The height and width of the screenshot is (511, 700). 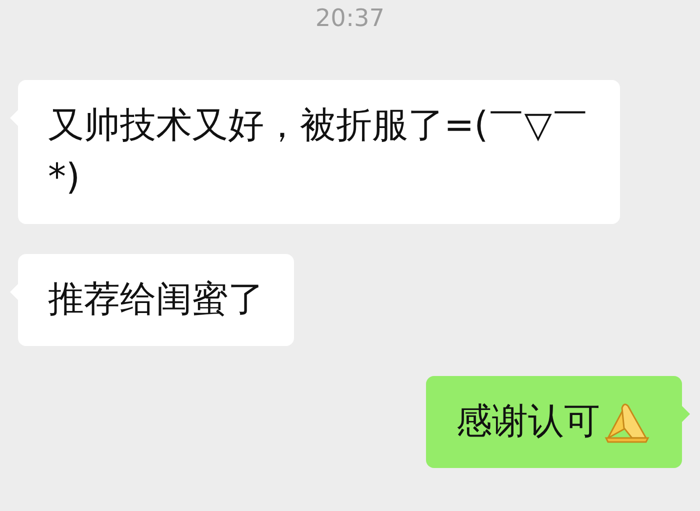 I want to click on message-time: 20:37, so click(x=350, y=18).